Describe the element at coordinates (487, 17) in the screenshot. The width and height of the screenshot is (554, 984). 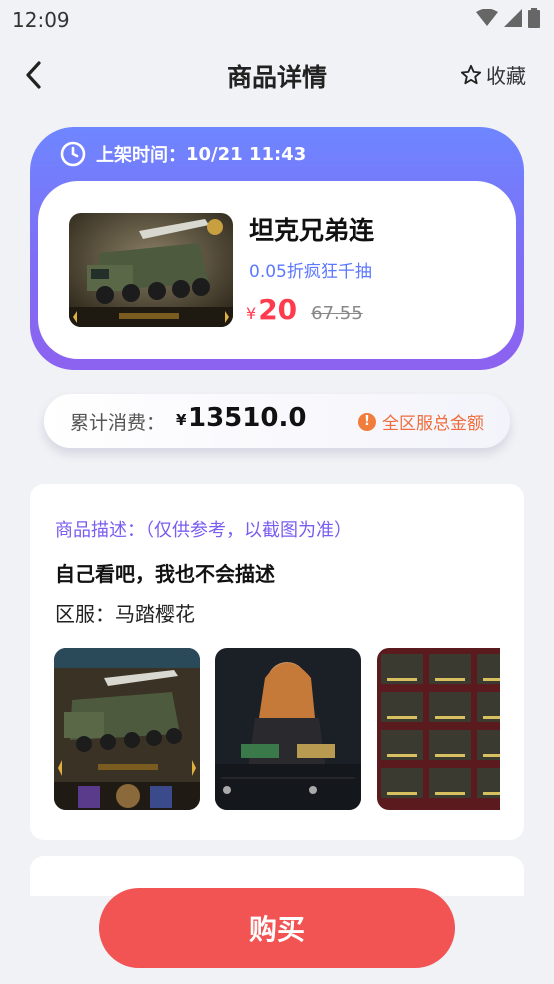
I see `wifi-icon` at that location.